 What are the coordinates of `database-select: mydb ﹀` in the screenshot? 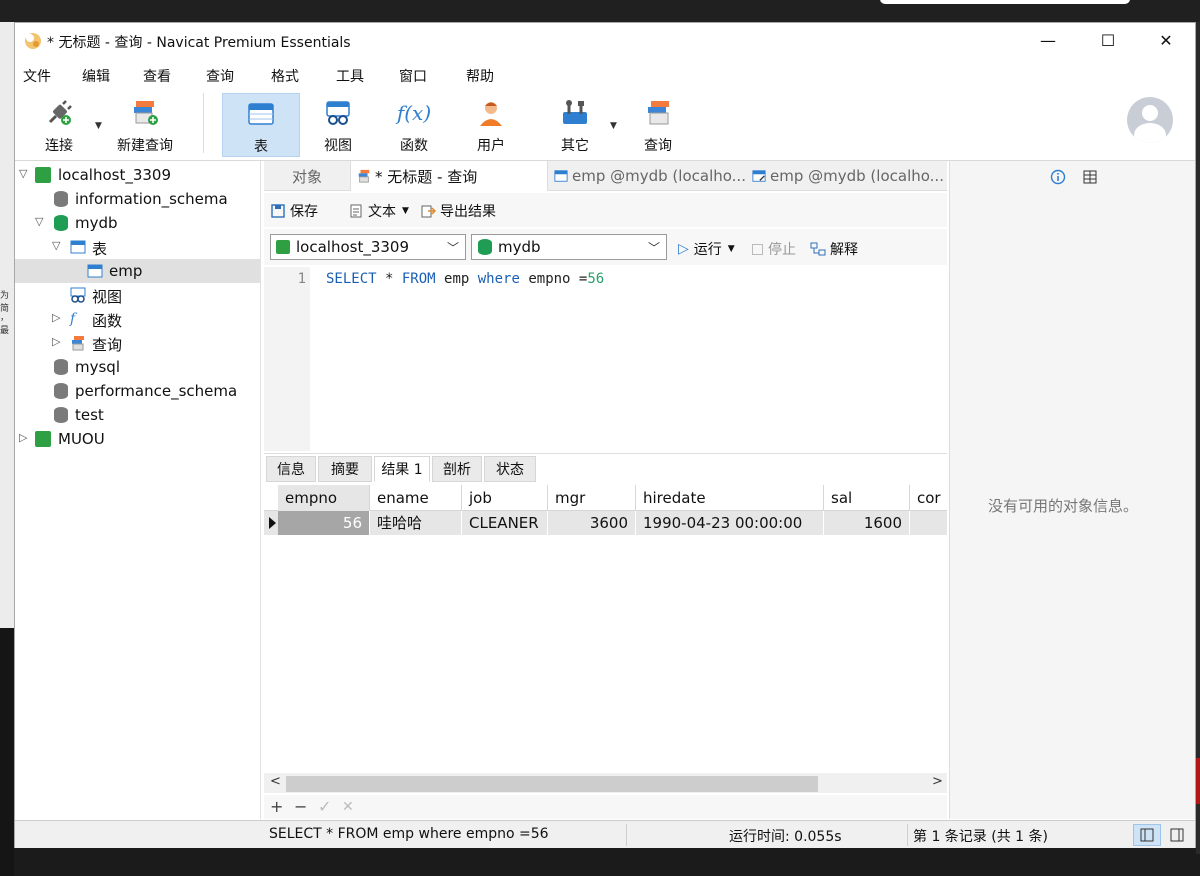 It's located at (569, 247).